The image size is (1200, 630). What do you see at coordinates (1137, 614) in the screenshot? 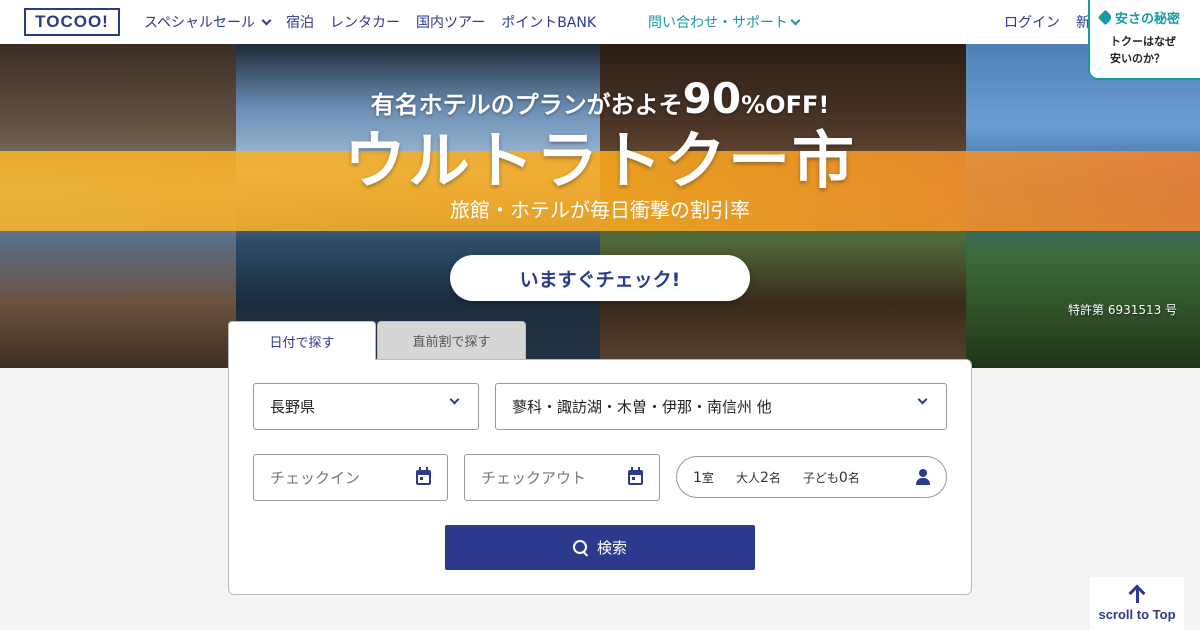
I see `scroll-to-top-label: scroll to Top` at bounding box center [1137, 614].